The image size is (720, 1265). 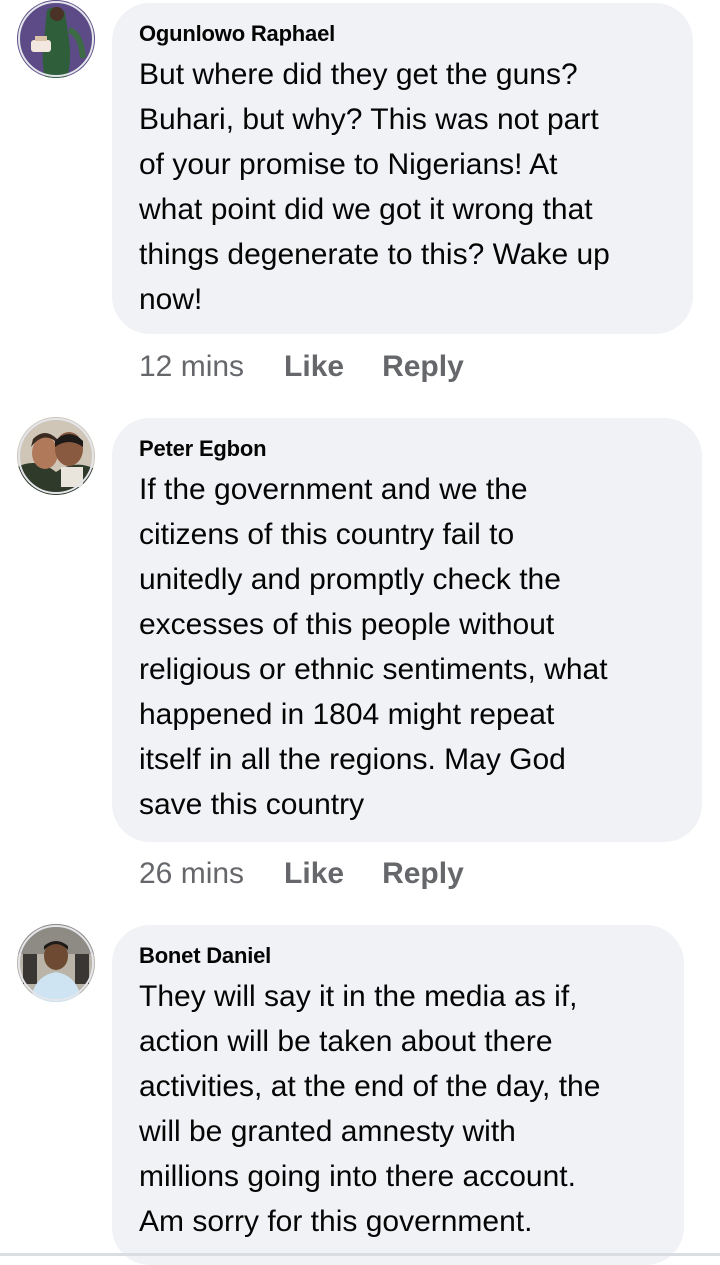 What do you see at coordinates (191, 367) in the screenshot?
I see `comment-timestamp: 12 mins` at bounding box center [191, 367].